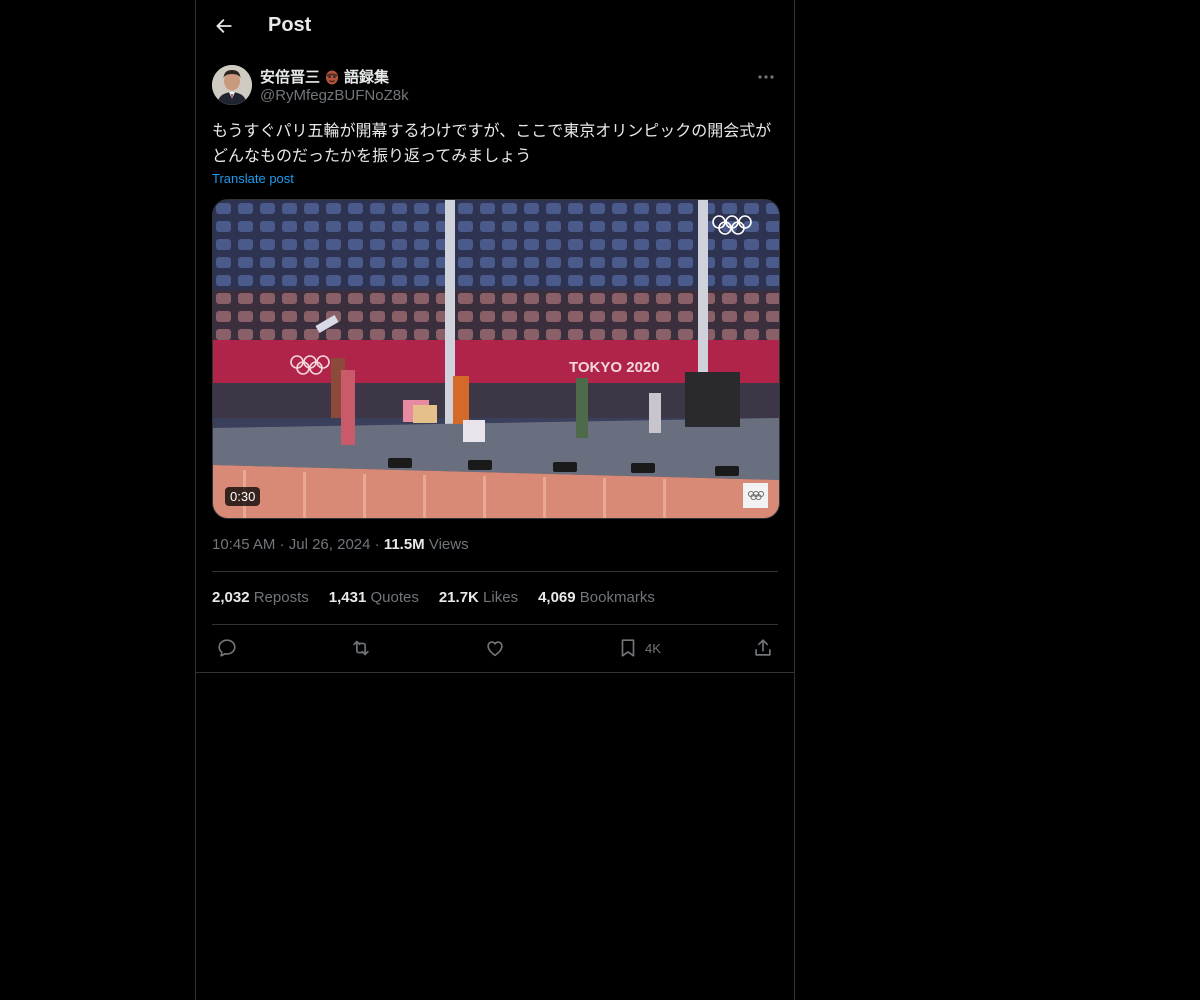 The width and height of the screenshot is (1200, 1000). I want to click on bookmark-icon, so click(628, 648).